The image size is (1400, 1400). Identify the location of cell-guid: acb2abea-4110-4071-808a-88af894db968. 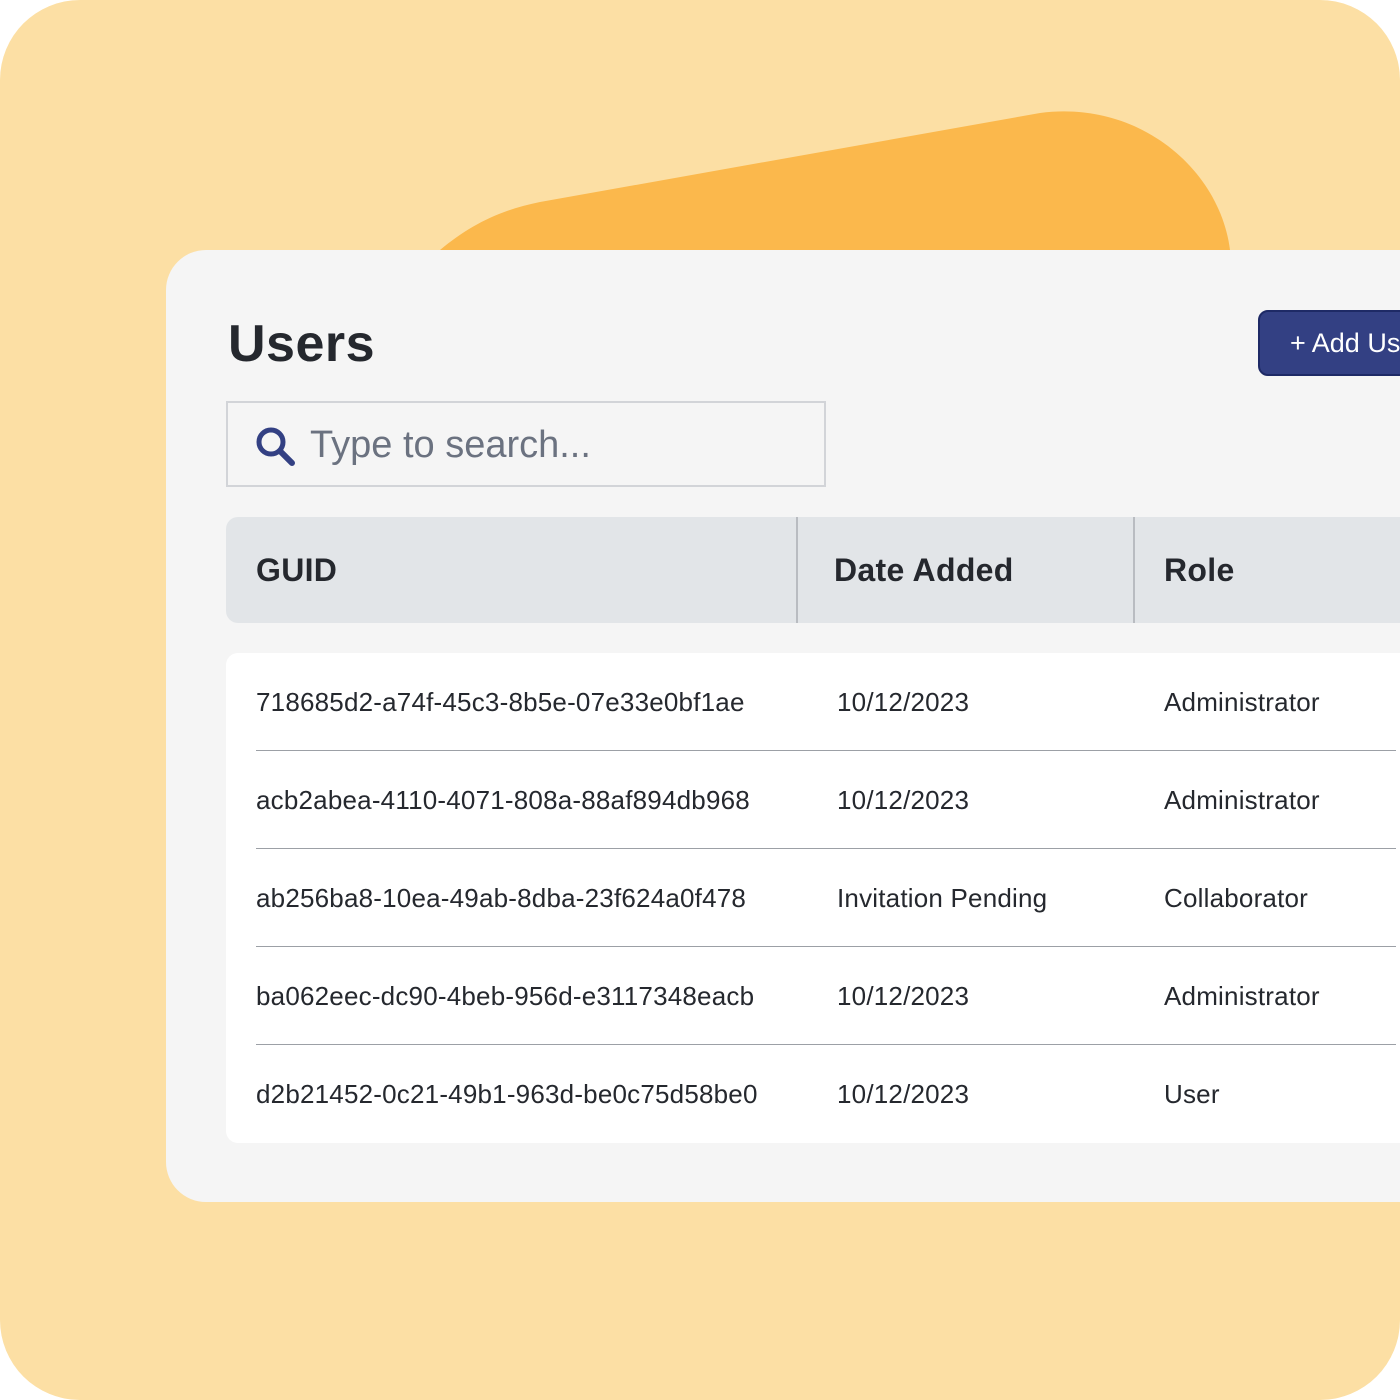
(503, 800).